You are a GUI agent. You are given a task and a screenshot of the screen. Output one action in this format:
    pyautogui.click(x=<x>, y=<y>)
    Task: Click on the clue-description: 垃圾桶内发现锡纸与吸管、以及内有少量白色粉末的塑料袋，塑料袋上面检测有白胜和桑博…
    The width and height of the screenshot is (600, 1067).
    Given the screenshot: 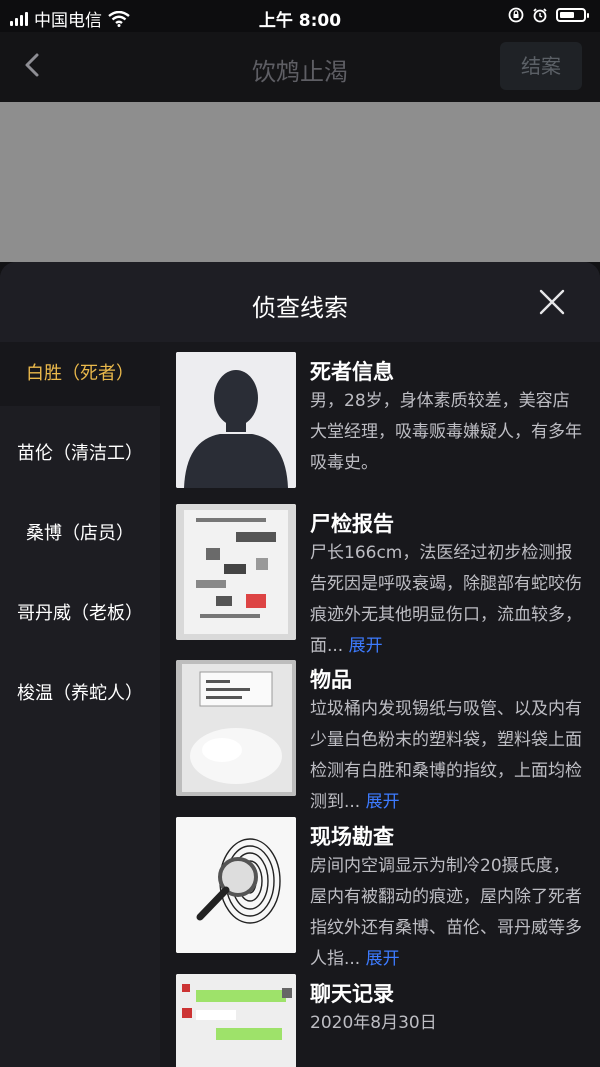 What is the action you would take?
    pyautogui.click(x=446, y=756)
    